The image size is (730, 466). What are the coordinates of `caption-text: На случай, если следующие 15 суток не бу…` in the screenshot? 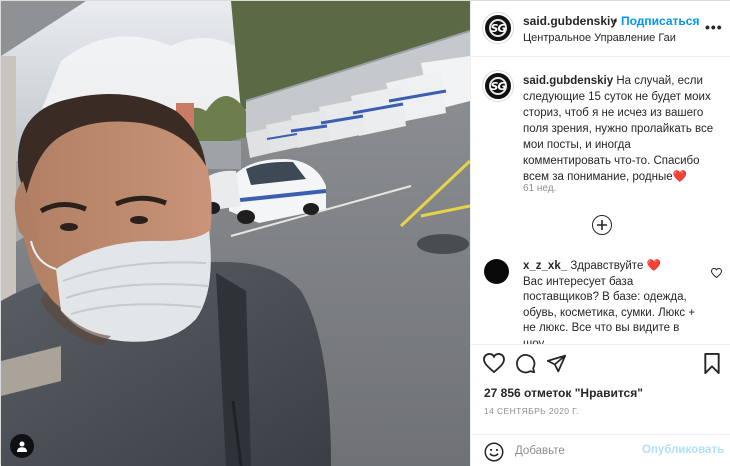 It's located at (618, 129).